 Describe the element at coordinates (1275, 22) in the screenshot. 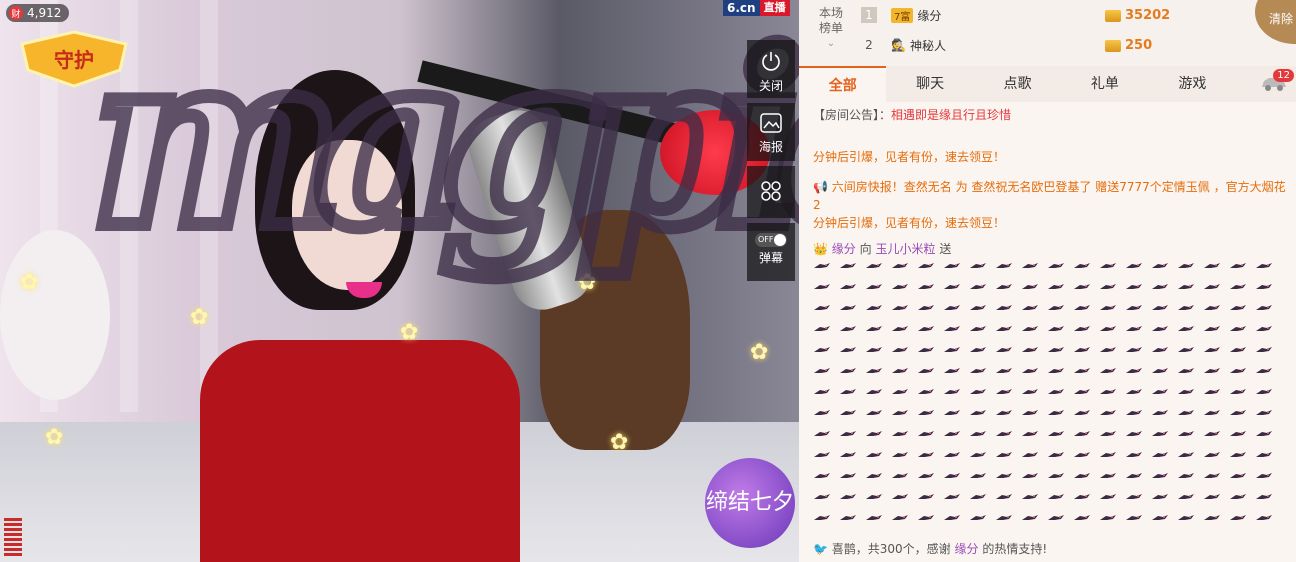

I see `clear-button: 清除` at that location.